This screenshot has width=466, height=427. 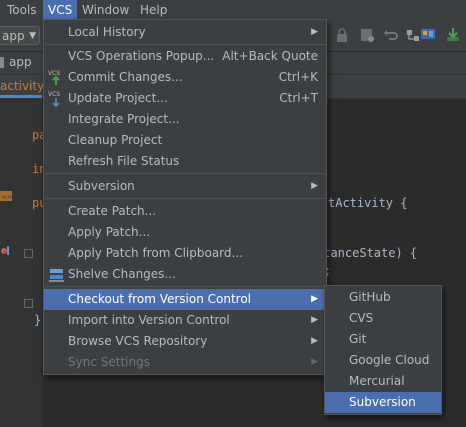 What do you see at coordinates (22, 10) in the screenshot?
I see `menu-tools: Tools` at bounding box center [22, 10].